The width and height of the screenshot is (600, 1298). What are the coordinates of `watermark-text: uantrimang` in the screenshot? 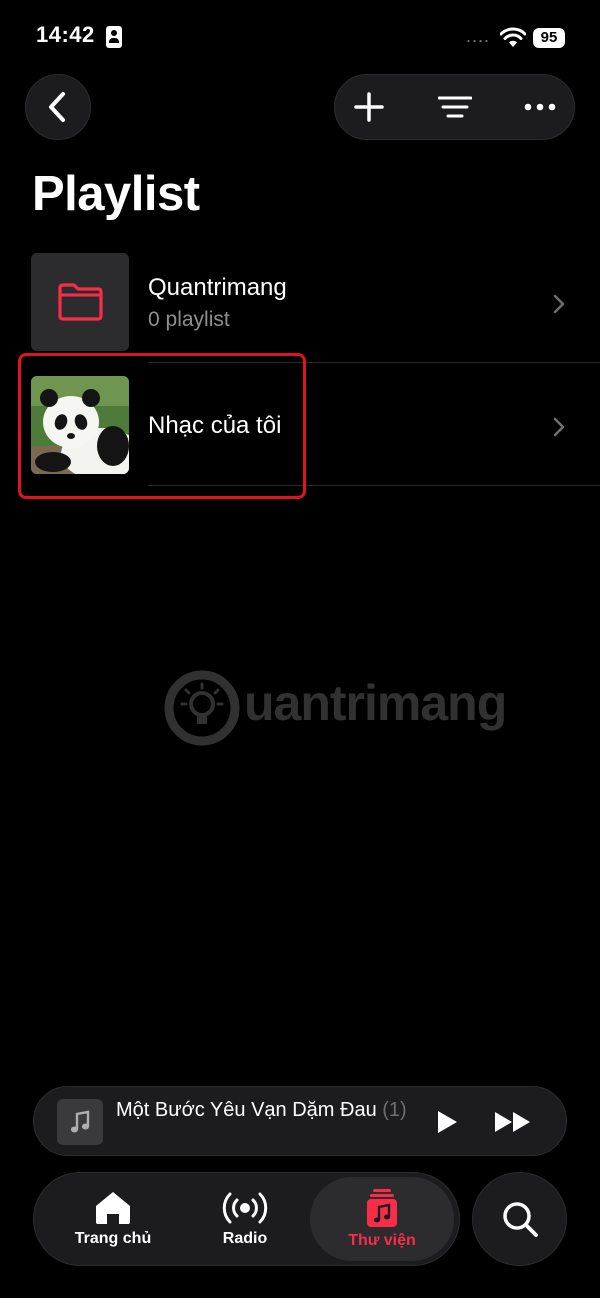 It's located at (375, 703).